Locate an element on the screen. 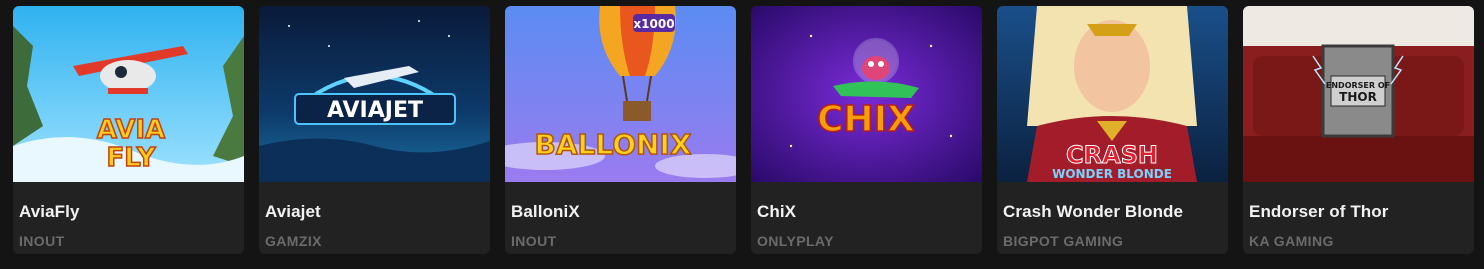 The width and height of the screenshot is (1484, 269). game-info: ChiX ONLYPLAY is located at coordinates (866, 215).